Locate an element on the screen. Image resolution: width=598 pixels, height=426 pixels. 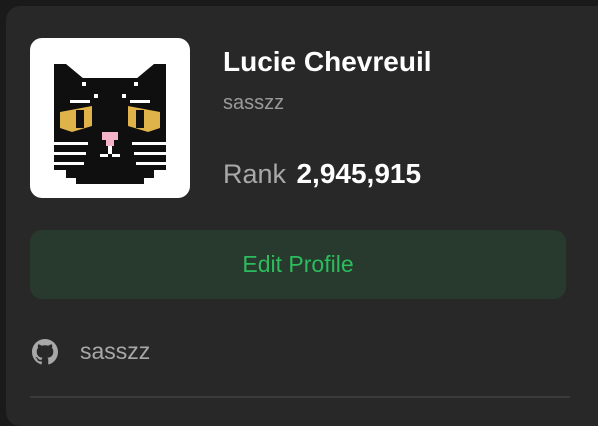
avatar is located at coordinates (110, 118).